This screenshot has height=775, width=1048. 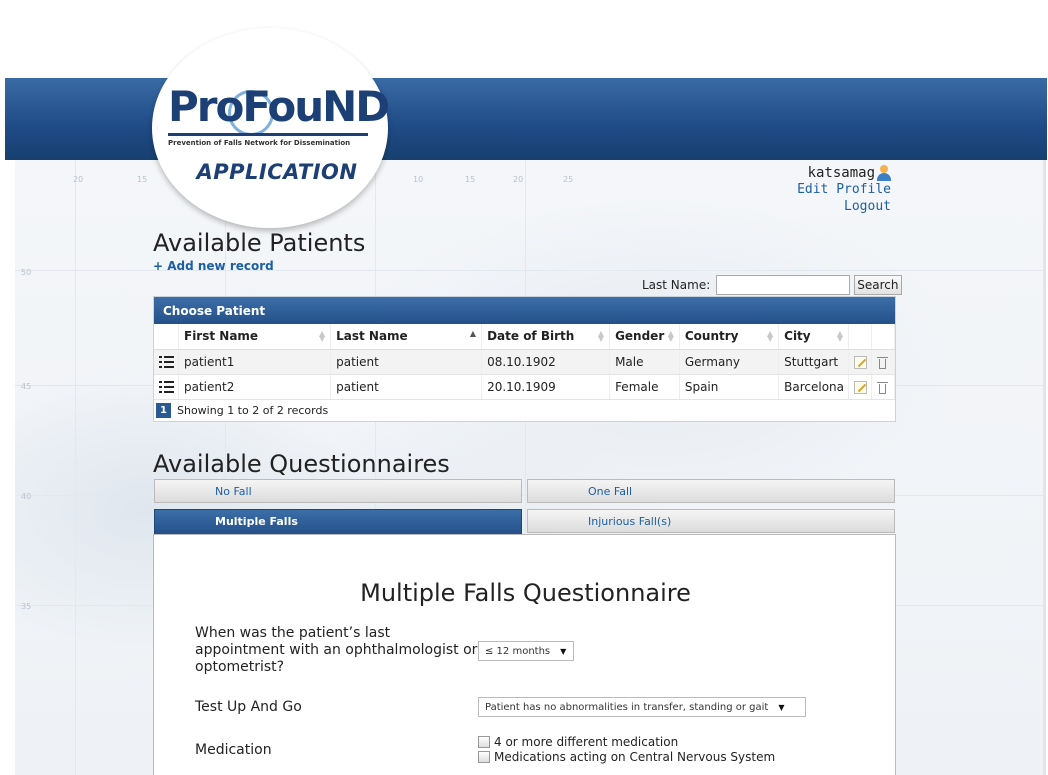 I want to click on search-row: Last Name: Search, so click(x=772, y=285).